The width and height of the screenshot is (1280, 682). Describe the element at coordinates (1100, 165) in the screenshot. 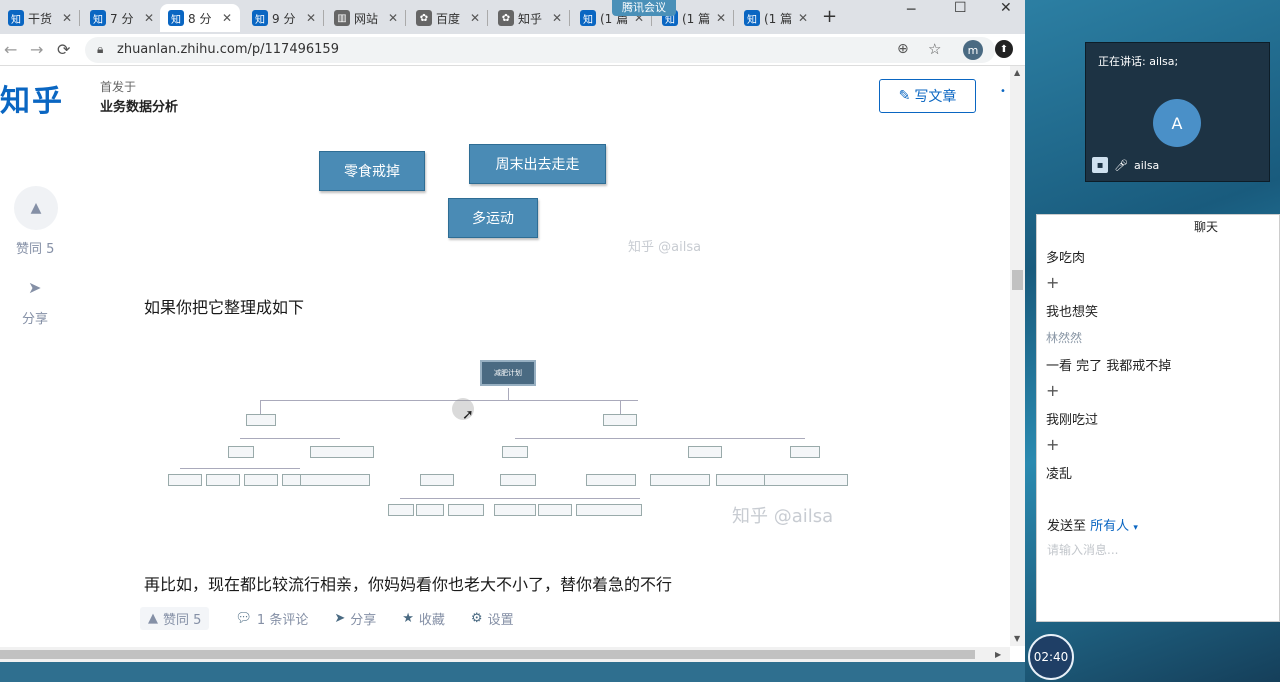

I see `user-icon: ▪` at that location.